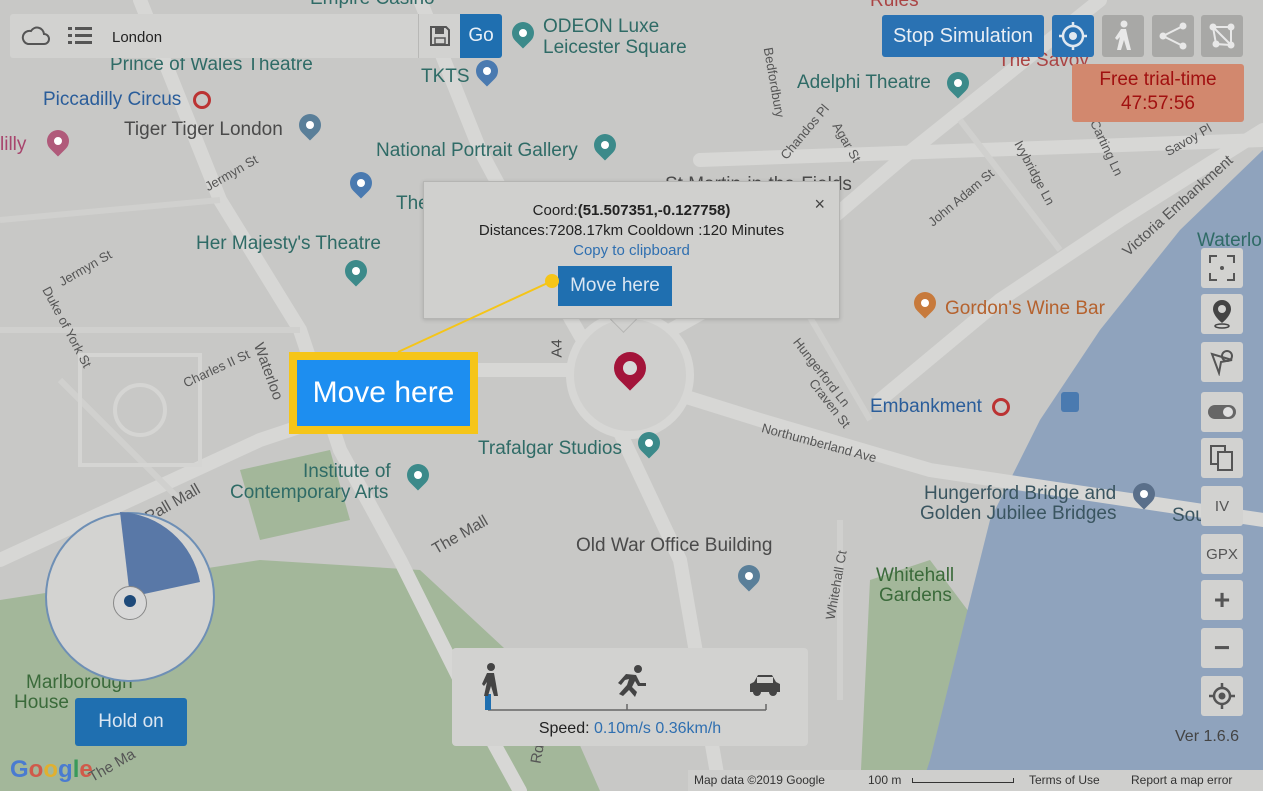 Image resolution: width=1263 pixels, height=791 pixels. What do you see at coordinates (674, 545) in the screenshot?
I see `place-old-war-office: Old War Office Building` at bounding box center [674, 545].